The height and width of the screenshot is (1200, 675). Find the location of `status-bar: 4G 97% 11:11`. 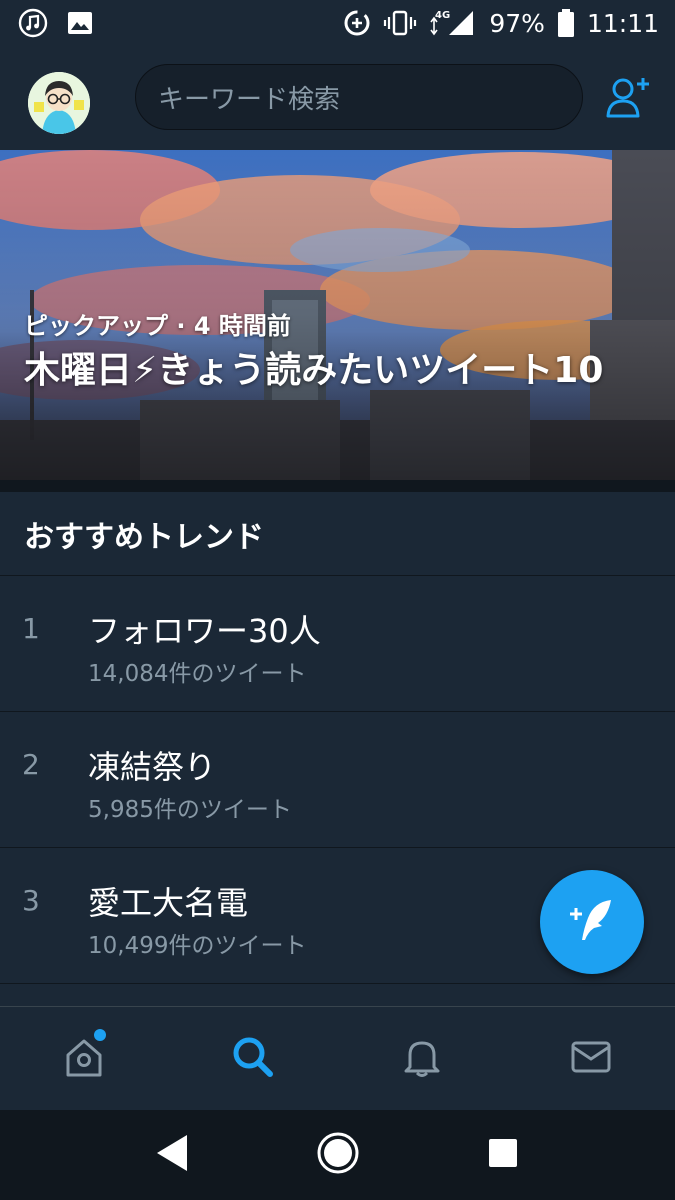

status-bar: 4G 97% 11:11 is located at coordinates (337, 23).